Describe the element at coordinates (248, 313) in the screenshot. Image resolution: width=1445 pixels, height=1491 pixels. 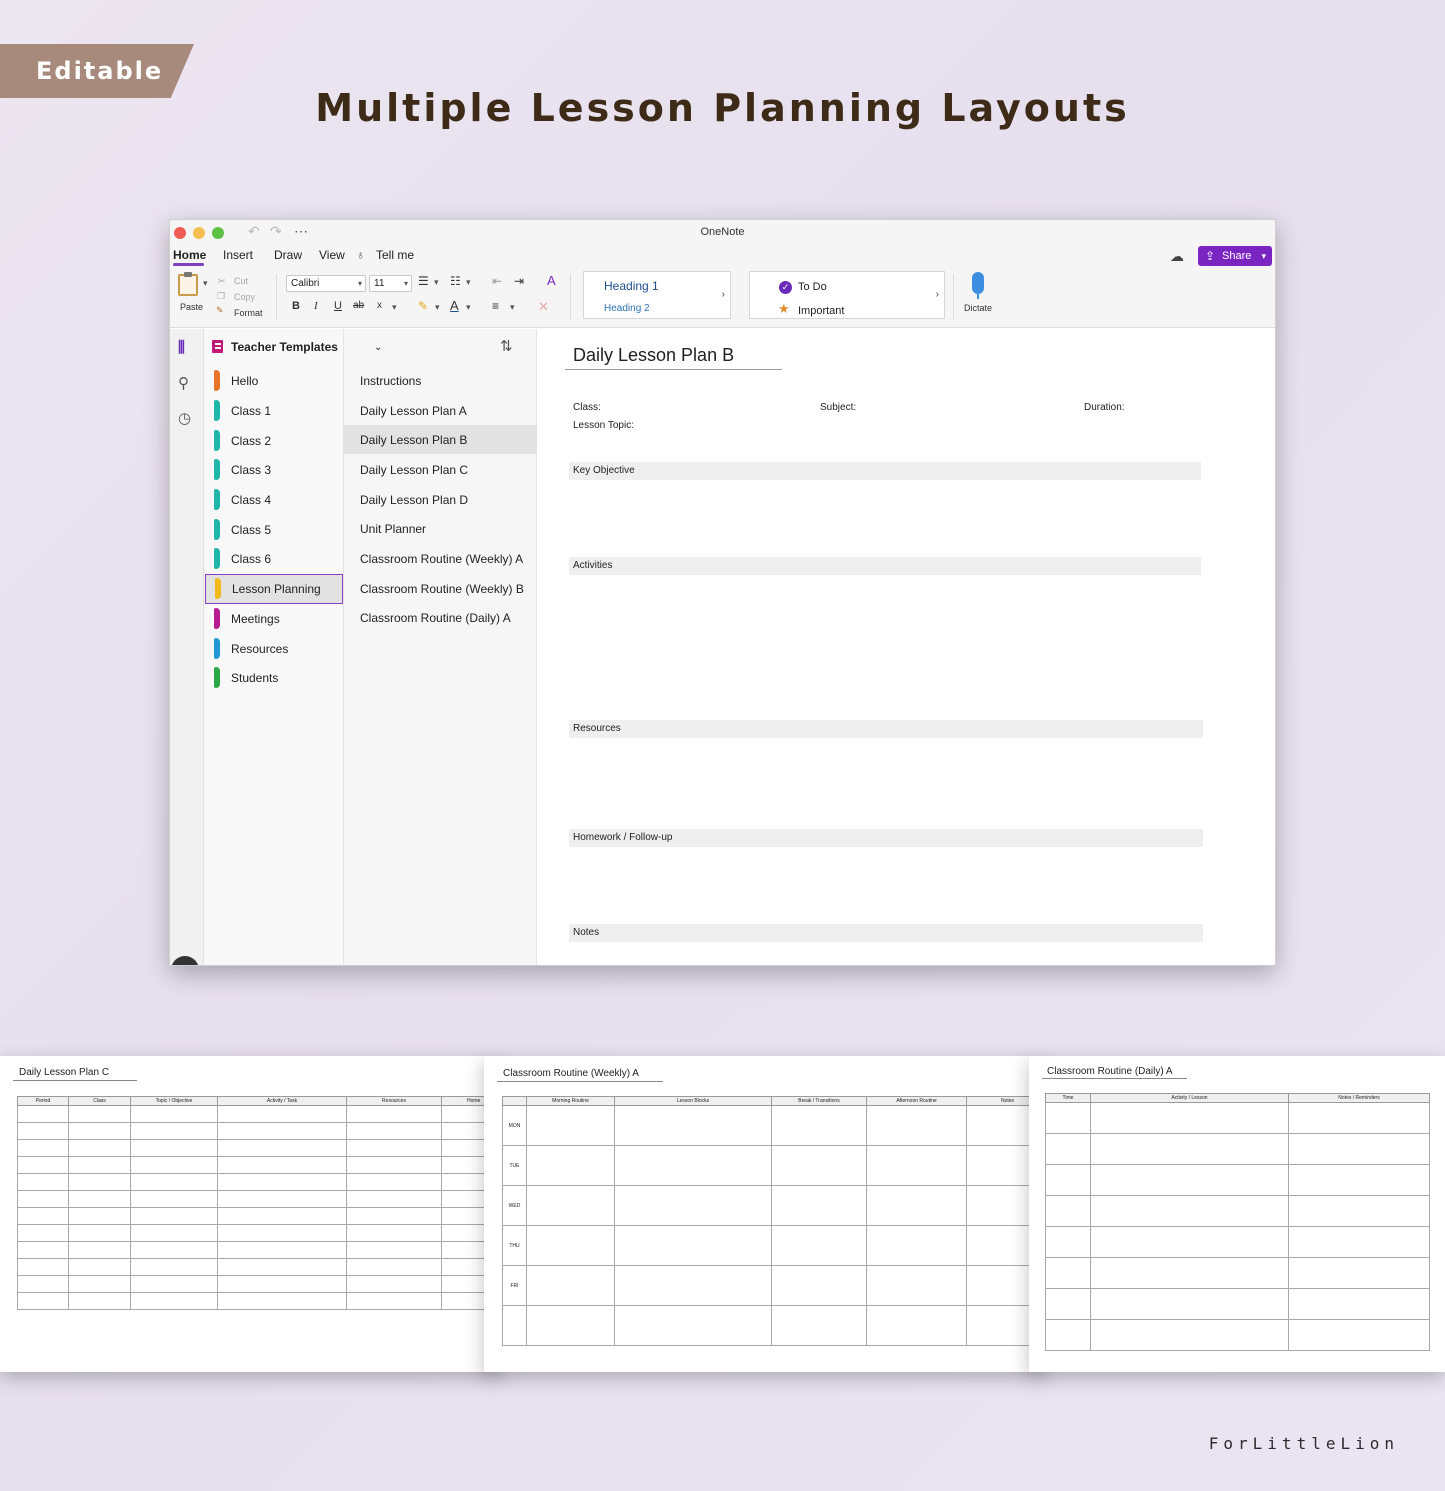
I see `format-painter-button: Format` at that location.